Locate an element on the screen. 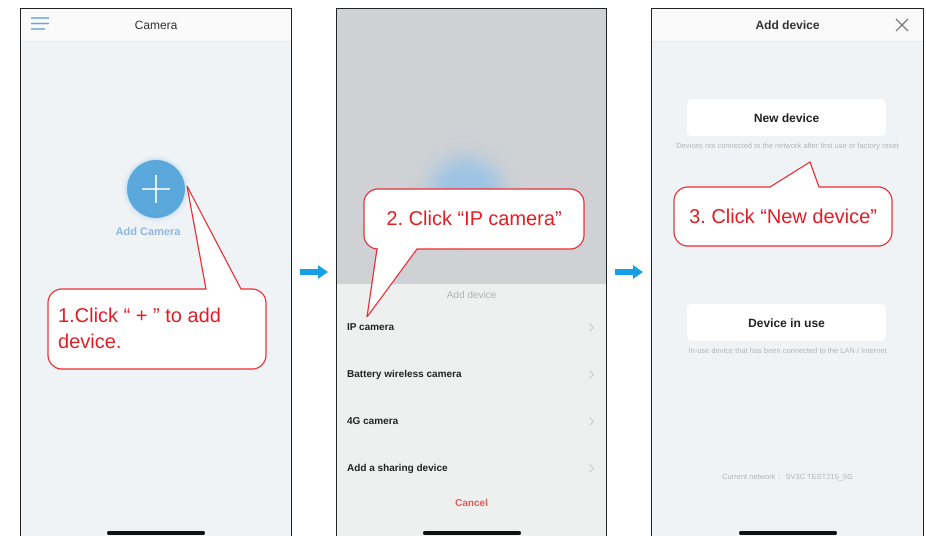  screen-title: Add device is located at coordinates (787, 25).